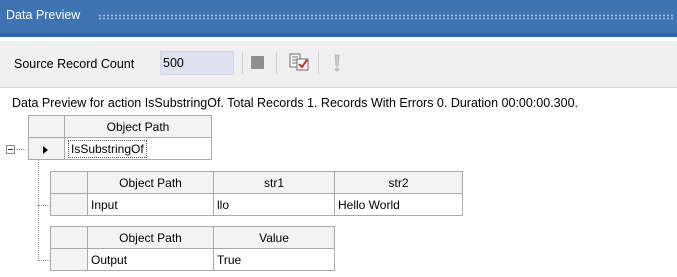 The height and width of the screenshot is (277, 677). Describe the element at coordinates (274, 259) in the screenshot. I see `value-cell: True` at that location.